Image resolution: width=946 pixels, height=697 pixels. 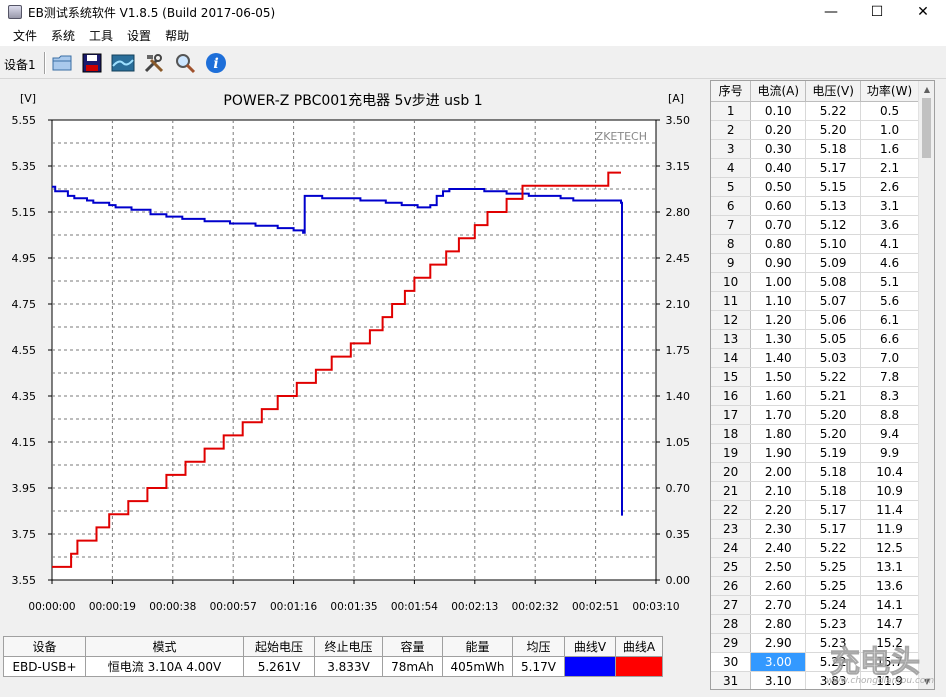 I want to click on menu-tools: 工具, so click(x=101, y=35).